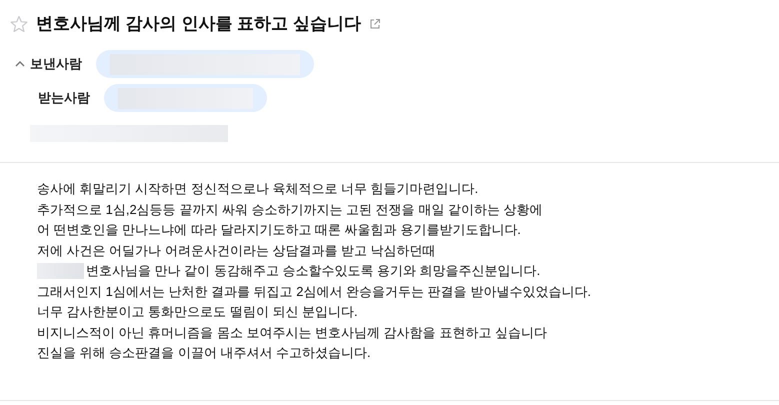 This screenshot has width=779, height=405. What do you see at coordinates (313, 271) in the screenshot?
I see `body-text: 변호사님을 만나 같이 동감해주고 승소할수있도록 용기와 희망을주신분입니다.` at bounding box center [313, 271].